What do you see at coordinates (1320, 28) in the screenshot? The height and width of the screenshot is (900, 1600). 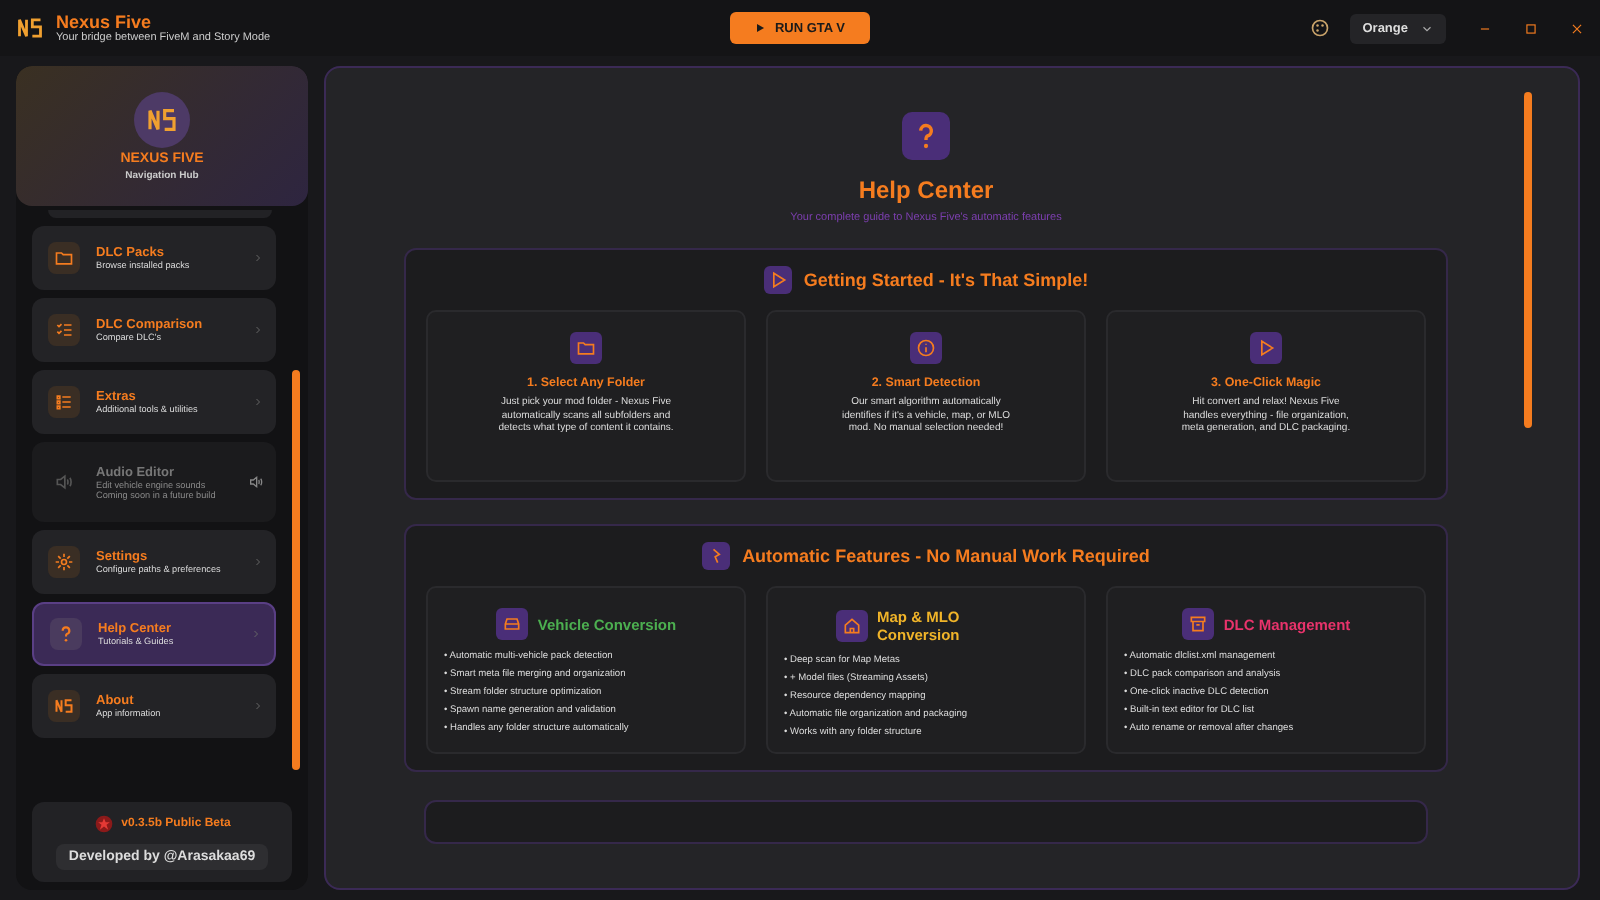 I see `palette-icon` at bounding box center [1320, 28].